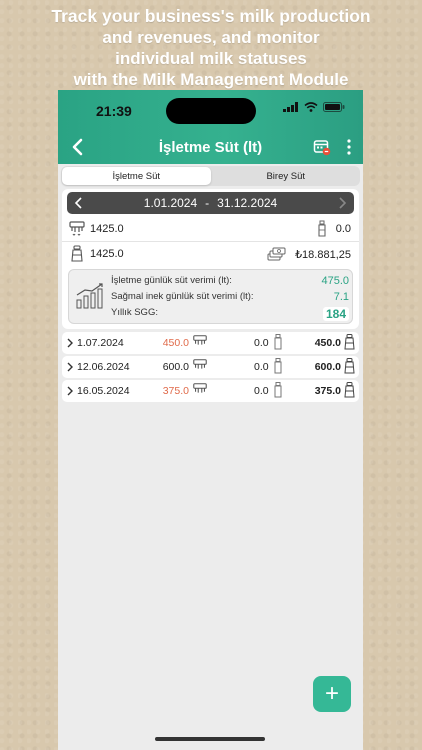 The image size is (422, 750). What do you see at coordinates (341, 297) in the screenshot?
I see `cow-yield-value: 7.1` at bounding box center [341, 297].